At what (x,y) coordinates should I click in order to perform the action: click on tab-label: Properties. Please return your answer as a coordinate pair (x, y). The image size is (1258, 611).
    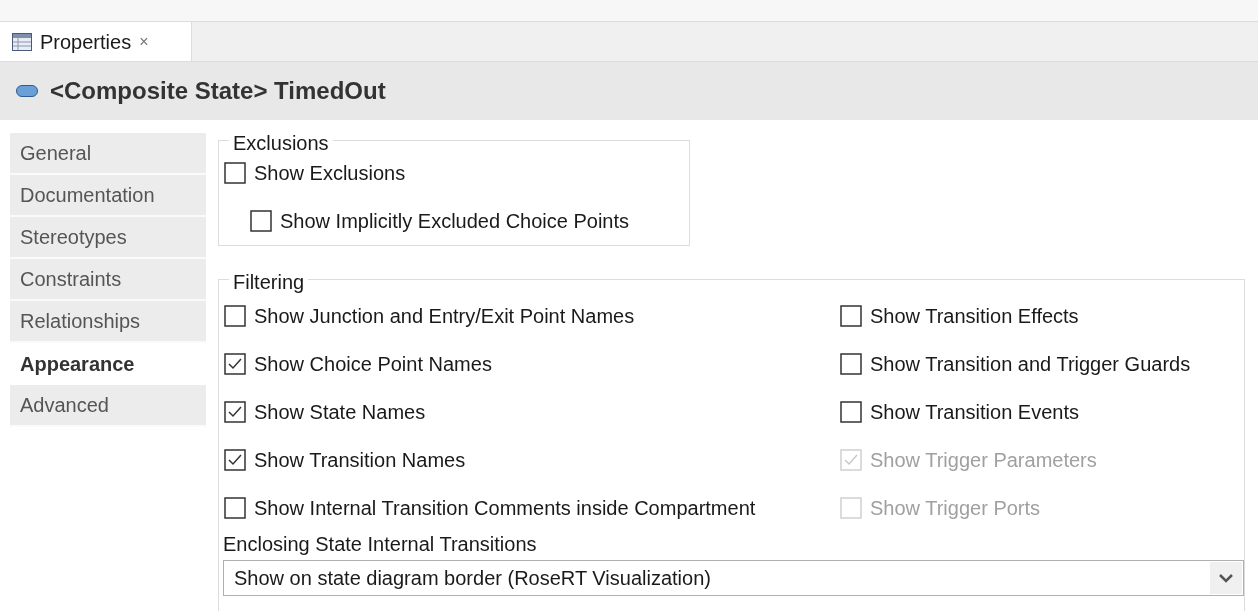
    Looking at the image, I should click on (86, 42).